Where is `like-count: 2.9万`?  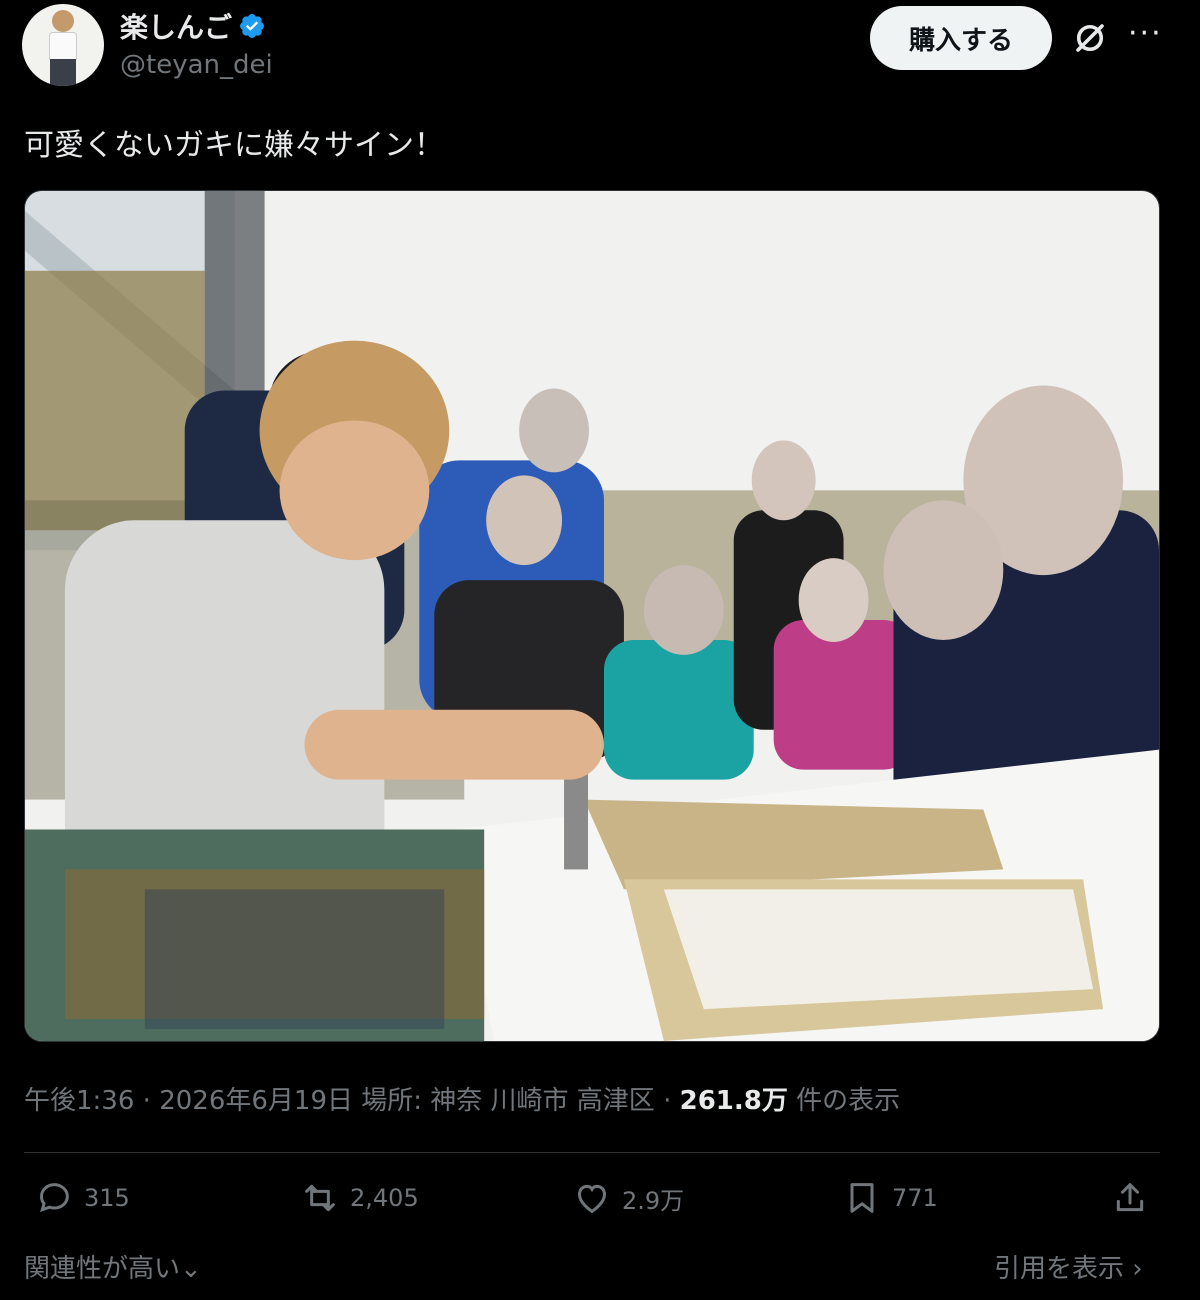 like-count: 2.9万 is located at coordinates (653, 1200).